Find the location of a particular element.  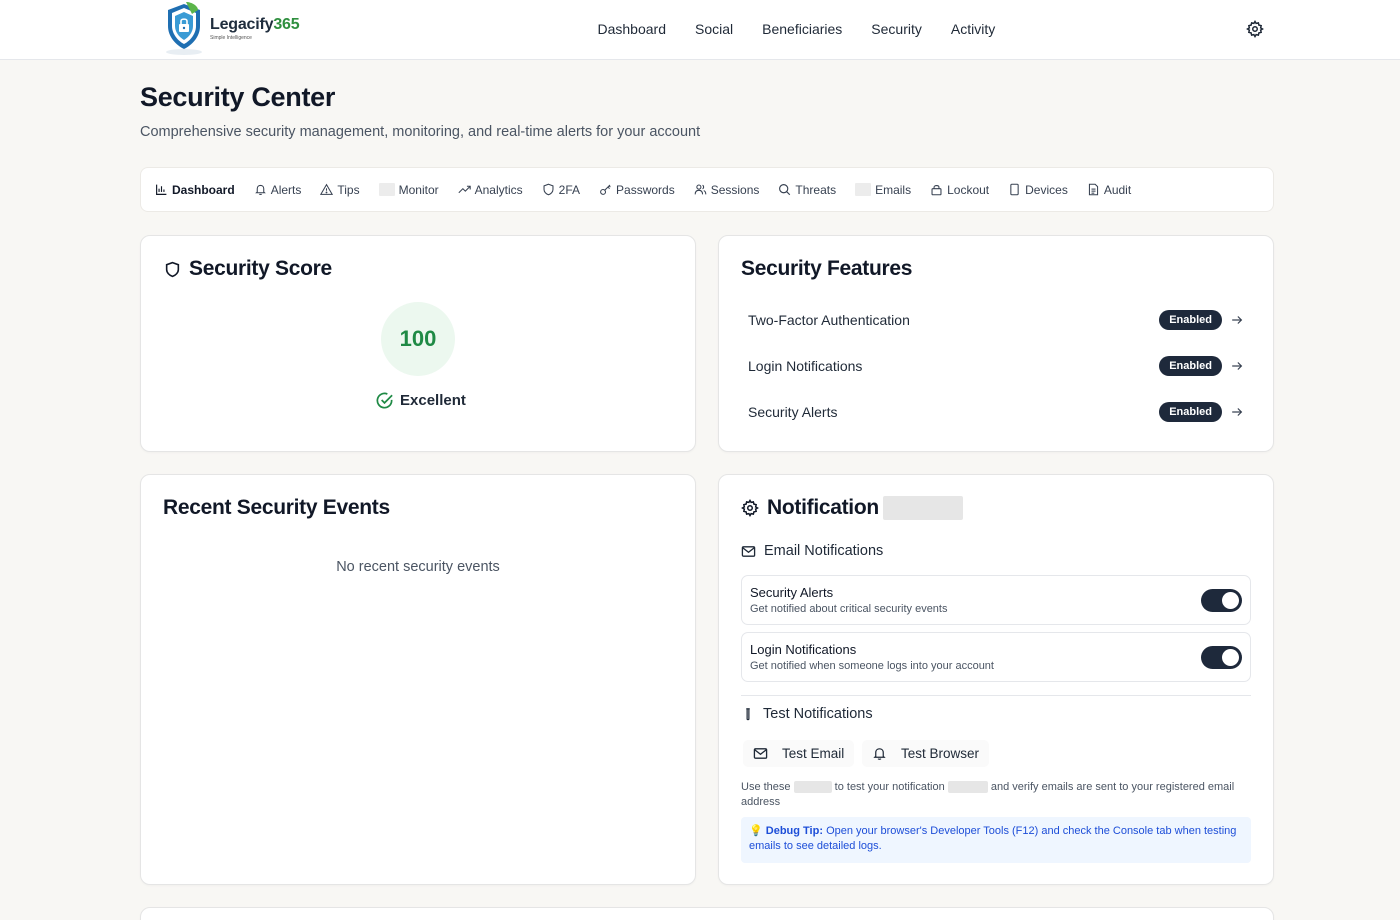

lock-icon is located at coordinates (936, 190).